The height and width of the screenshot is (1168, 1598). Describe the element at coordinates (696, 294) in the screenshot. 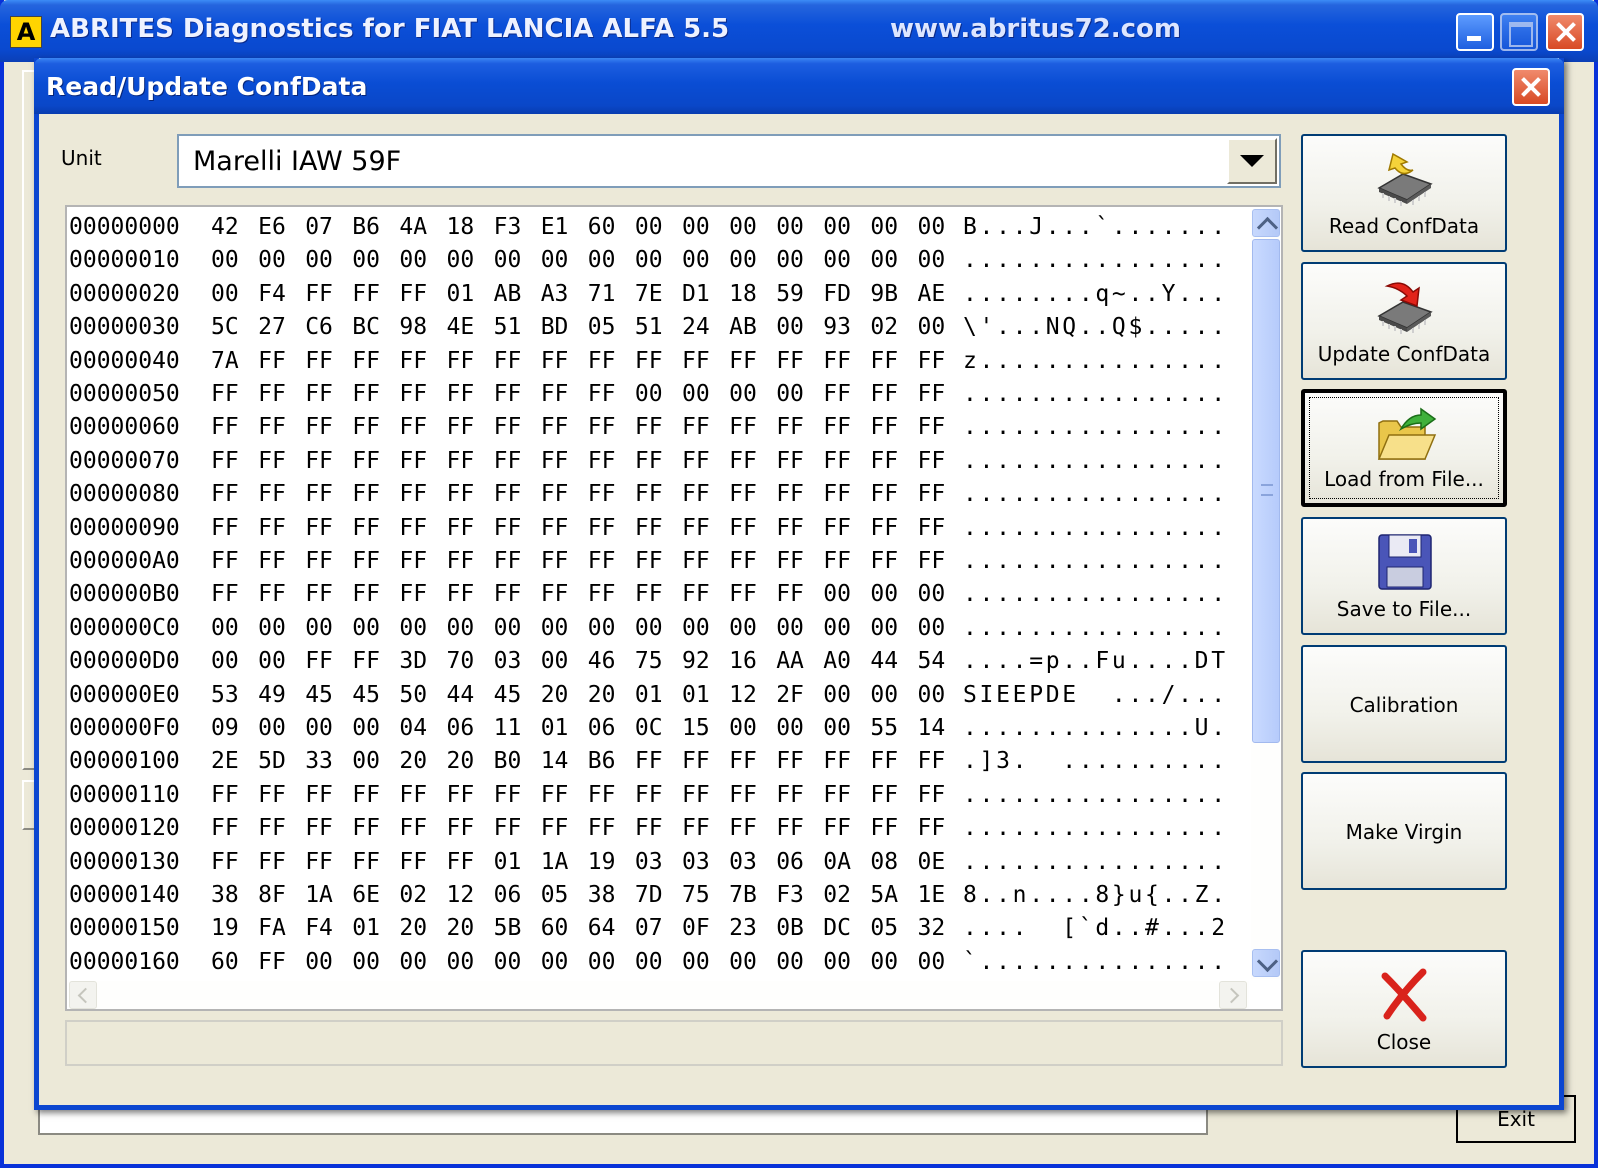

I see `hex-byte: D1` at that location.